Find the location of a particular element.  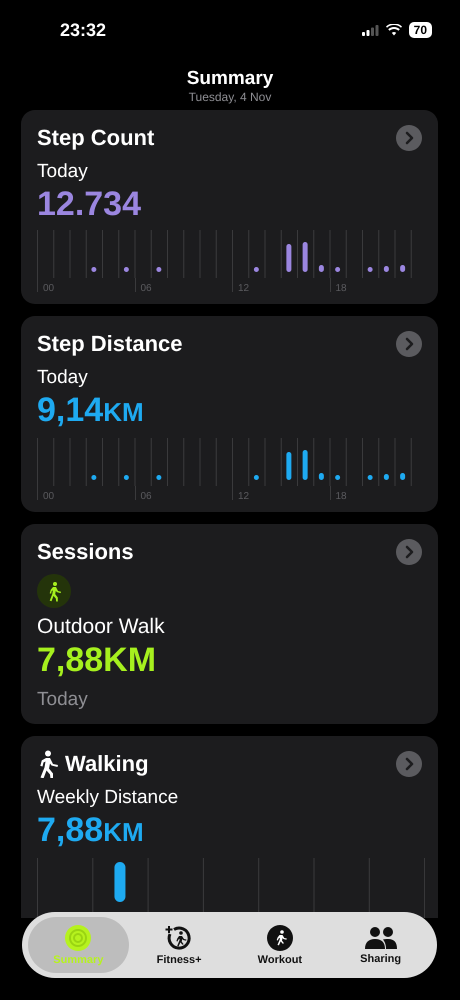

card-title: Sessions is located at coordinates (86, 552).